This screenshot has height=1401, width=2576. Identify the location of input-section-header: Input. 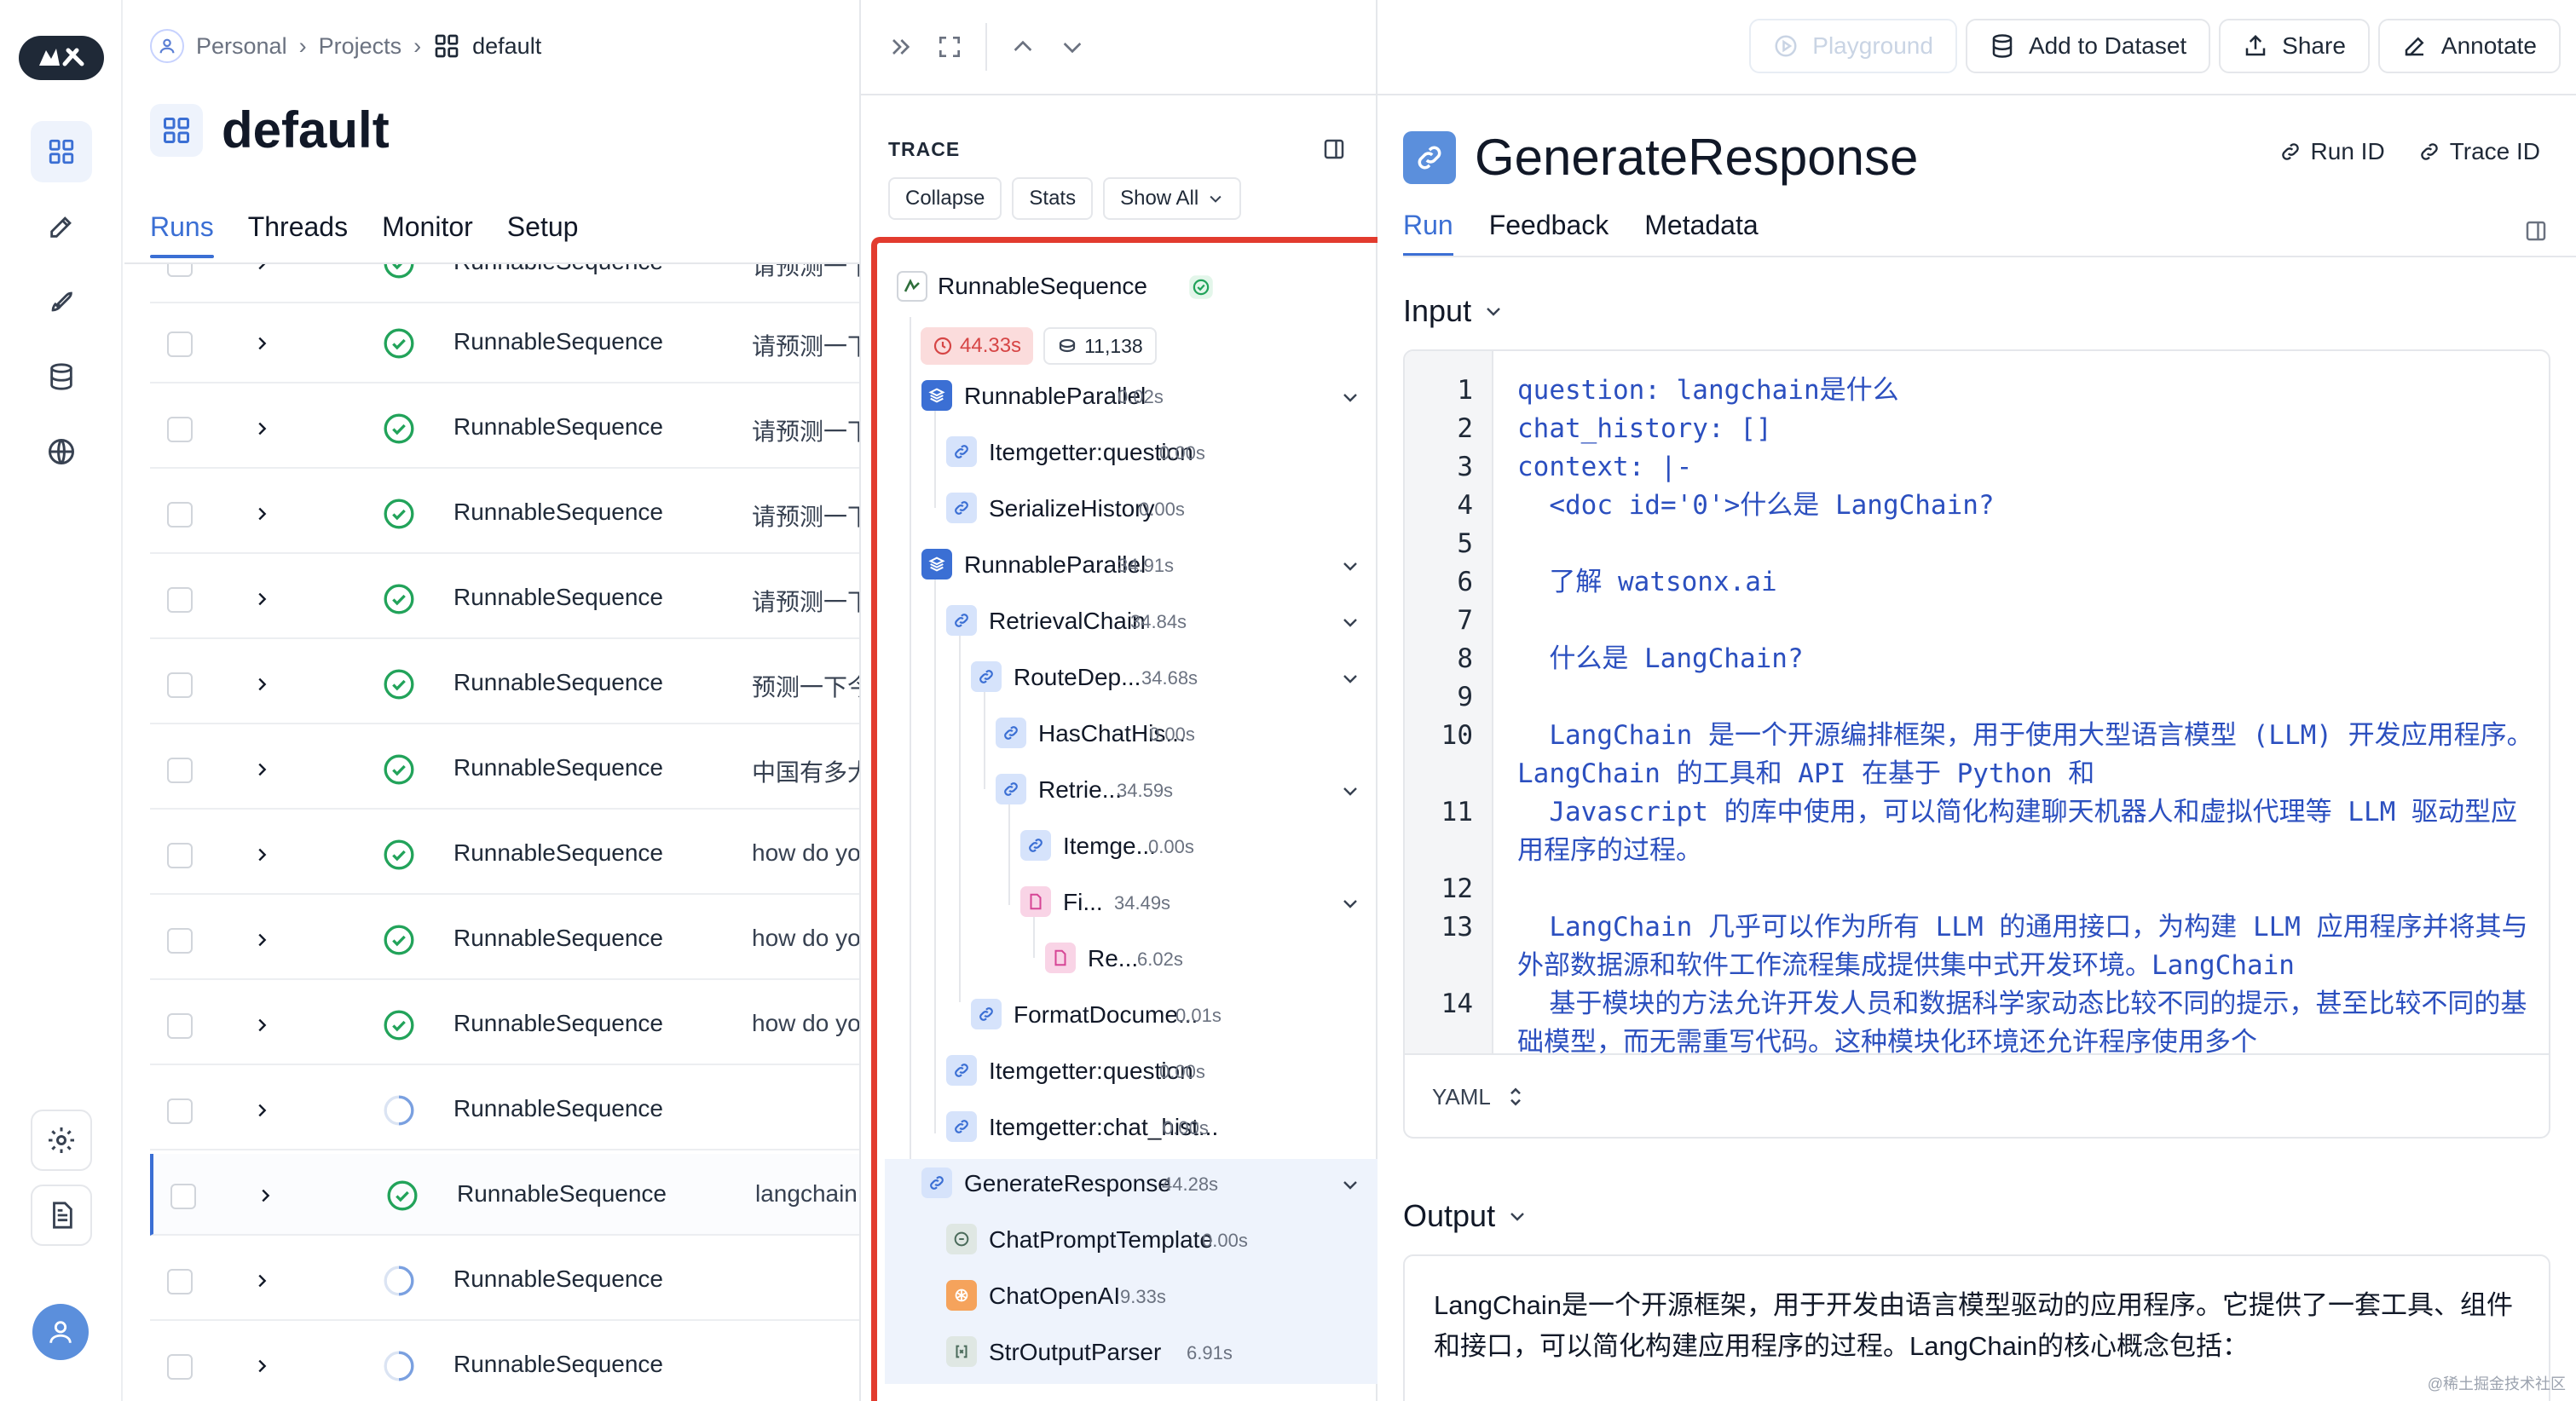
(1453, 311).